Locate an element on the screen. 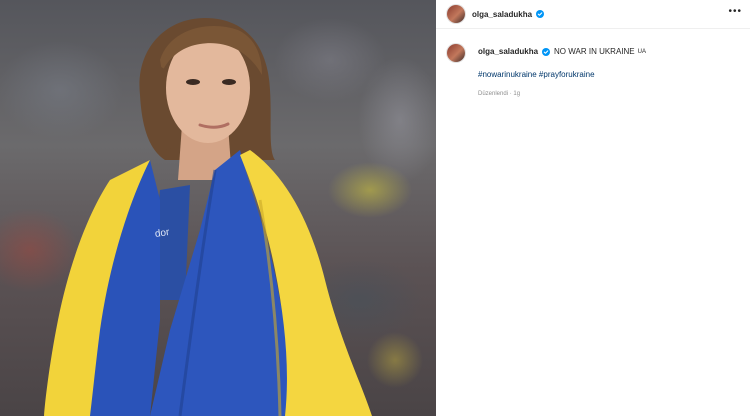 Image resolution: width=750 pixels, height=416 pixels. caption-hashtags: #nowarinukraine #prayforukraine is located at coordinates (536, 74).